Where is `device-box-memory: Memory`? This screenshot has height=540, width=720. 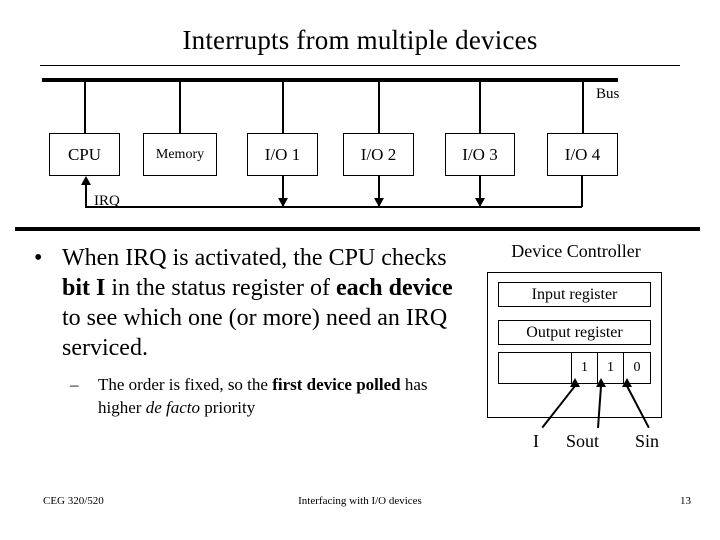
device-box-memory: Memory is located at coordinates (180, 154).